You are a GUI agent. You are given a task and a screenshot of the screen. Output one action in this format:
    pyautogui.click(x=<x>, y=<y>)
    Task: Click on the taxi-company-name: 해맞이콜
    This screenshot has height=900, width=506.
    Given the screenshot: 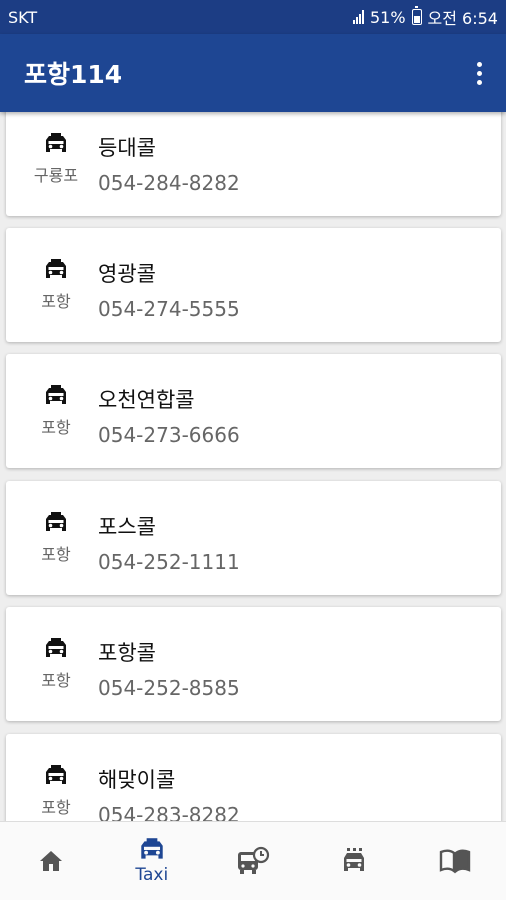 What is the action you would take?
    pyautogui.click(x=137, y=780)
    